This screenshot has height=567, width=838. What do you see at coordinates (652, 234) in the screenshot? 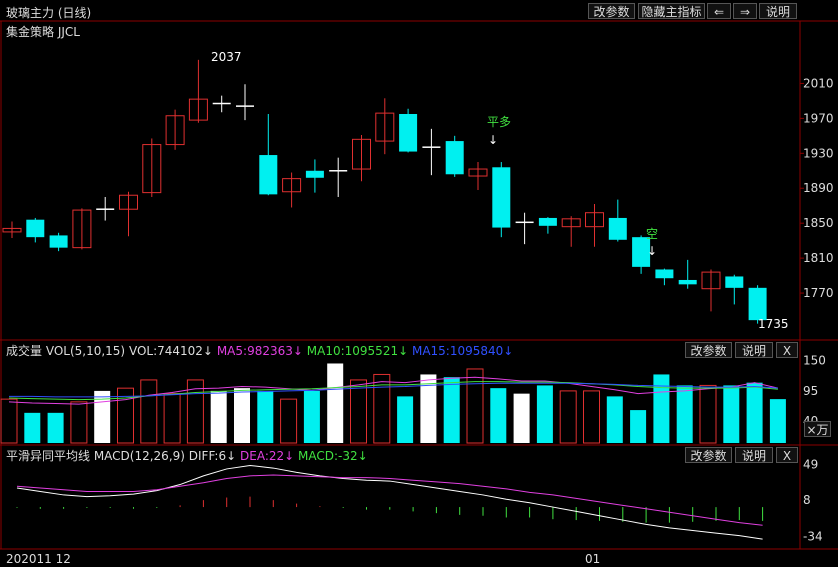
I see `signal-label-short: 空` at bounding box center [652, 234].